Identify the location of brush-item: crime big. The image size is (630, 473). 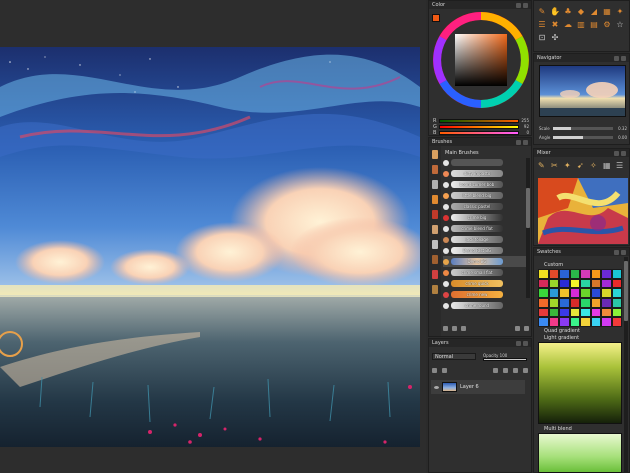
(486, 217).